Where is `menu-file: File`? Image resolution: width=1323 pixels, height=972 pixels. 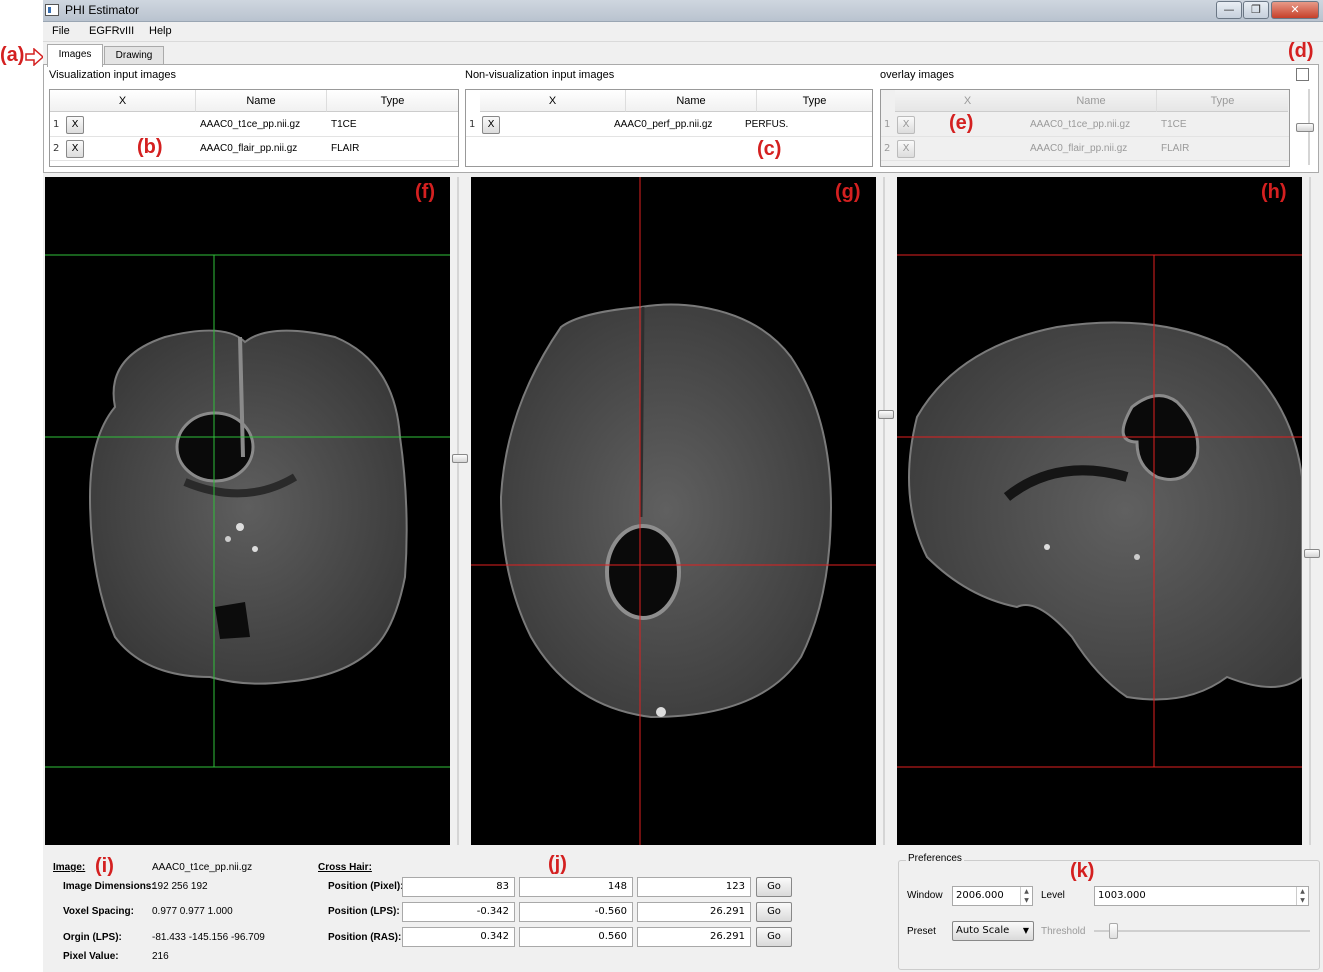 menu-file: File is located at coordinates (61, 31).